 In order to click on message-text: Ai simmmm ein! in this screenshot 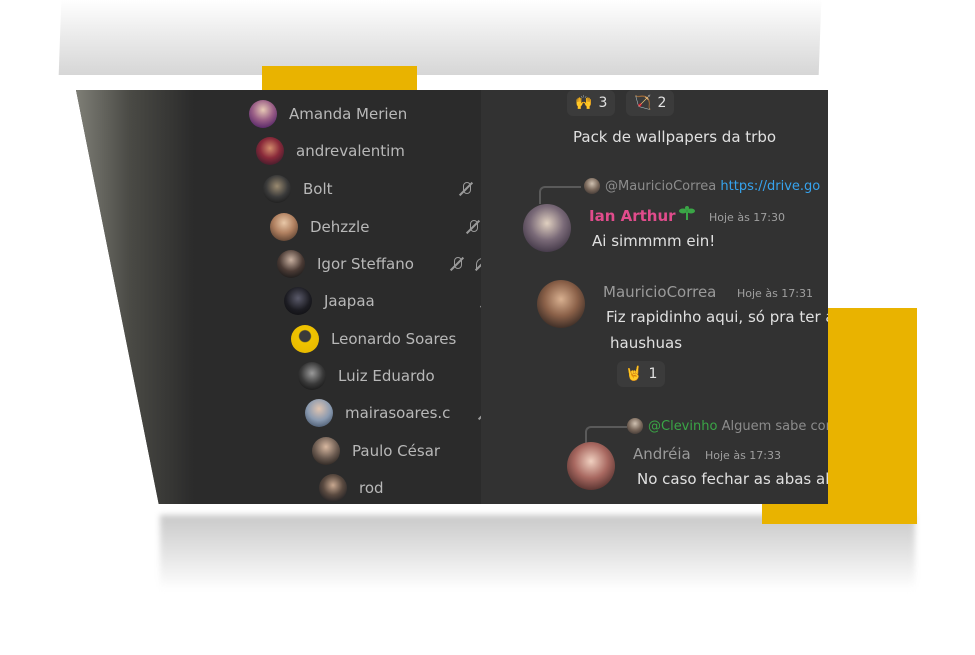, I will do `click(654, 241)`.